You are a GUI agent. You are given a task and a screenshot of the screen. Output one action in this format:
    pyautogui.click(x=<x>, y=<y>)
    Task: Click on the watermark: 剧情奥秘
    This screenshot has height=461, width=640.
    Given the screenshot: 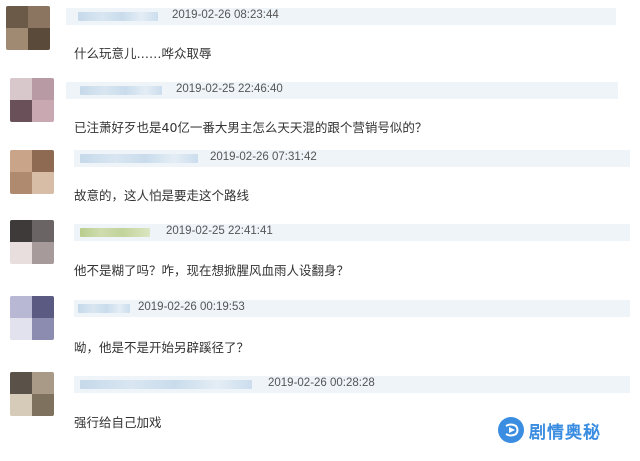 What is the action you would take?
    pyautogui.click(x=549, y=430)
    